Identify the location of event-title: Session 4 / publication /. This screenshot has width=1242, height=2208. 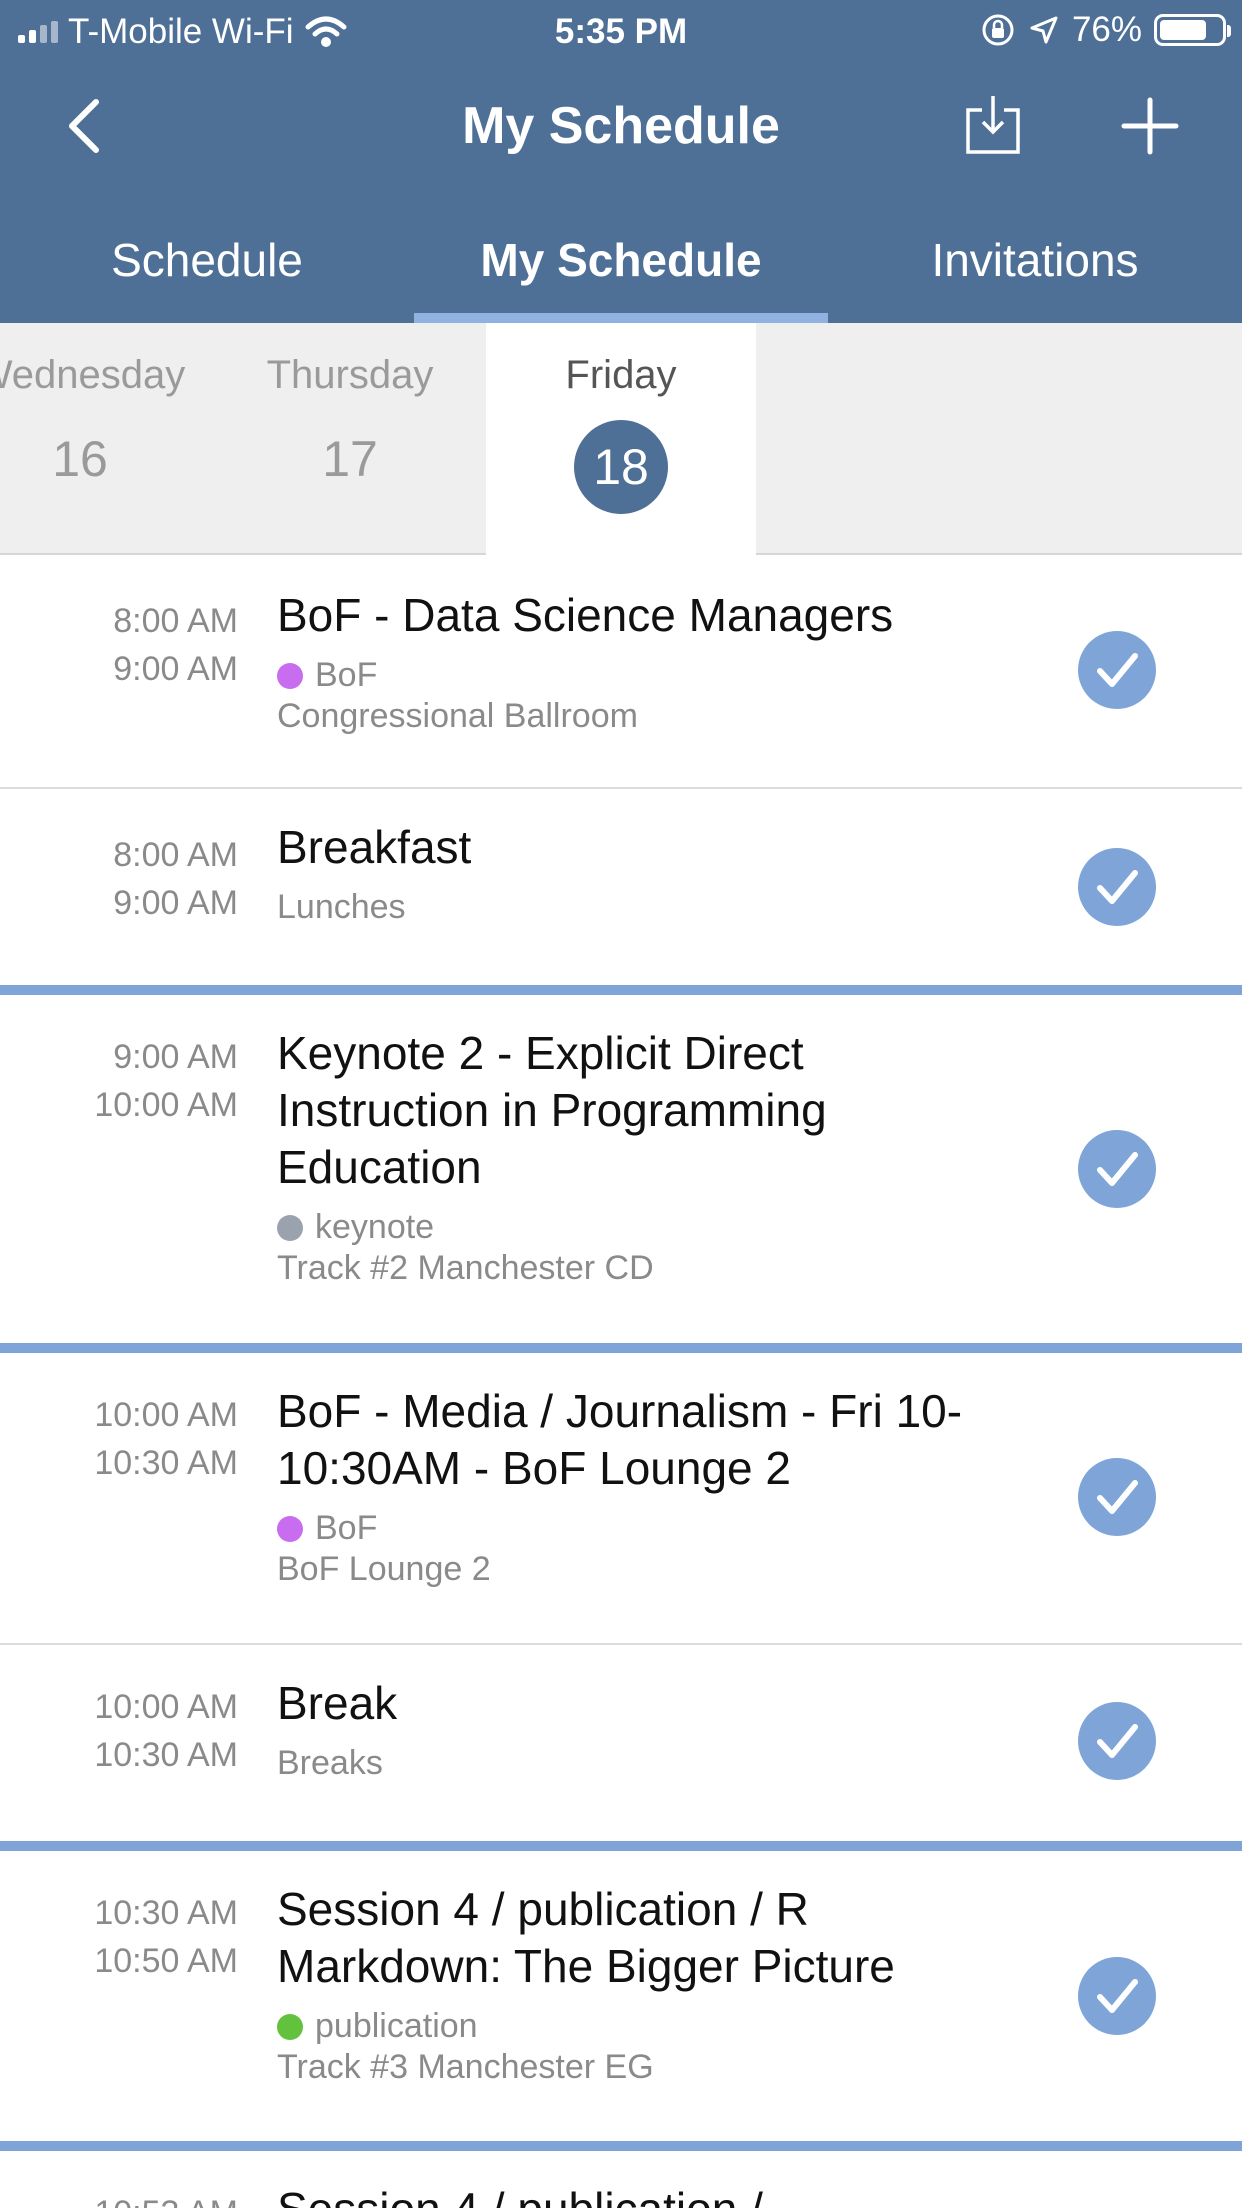
(627, 2194).